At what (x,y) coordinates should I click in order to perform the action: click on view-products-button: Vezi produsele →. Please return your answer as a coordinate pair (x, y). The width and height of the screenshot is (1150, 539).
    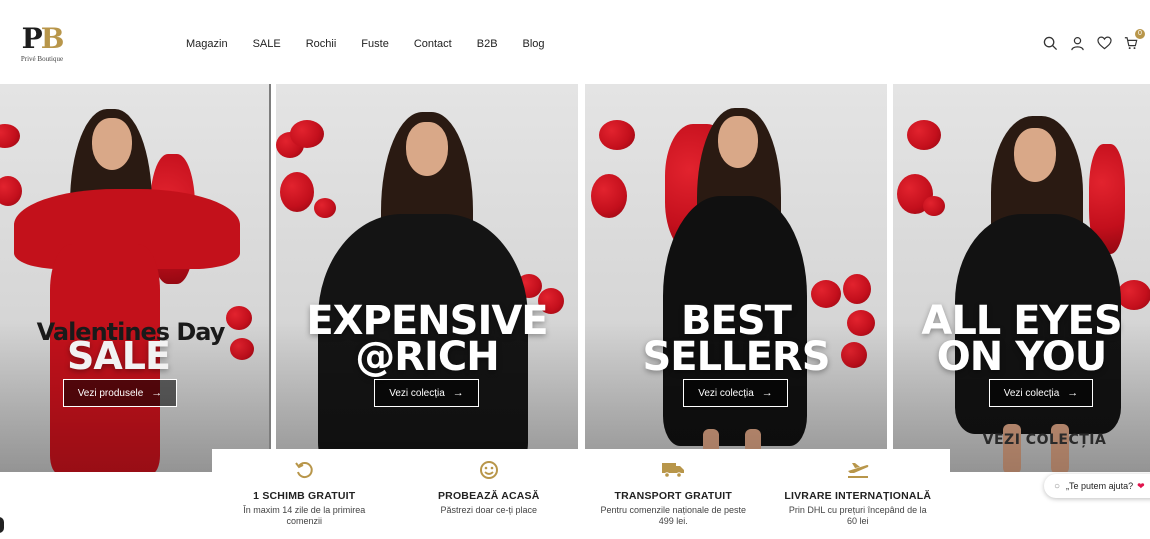
    Looking at the image, I should click on (120, 393).